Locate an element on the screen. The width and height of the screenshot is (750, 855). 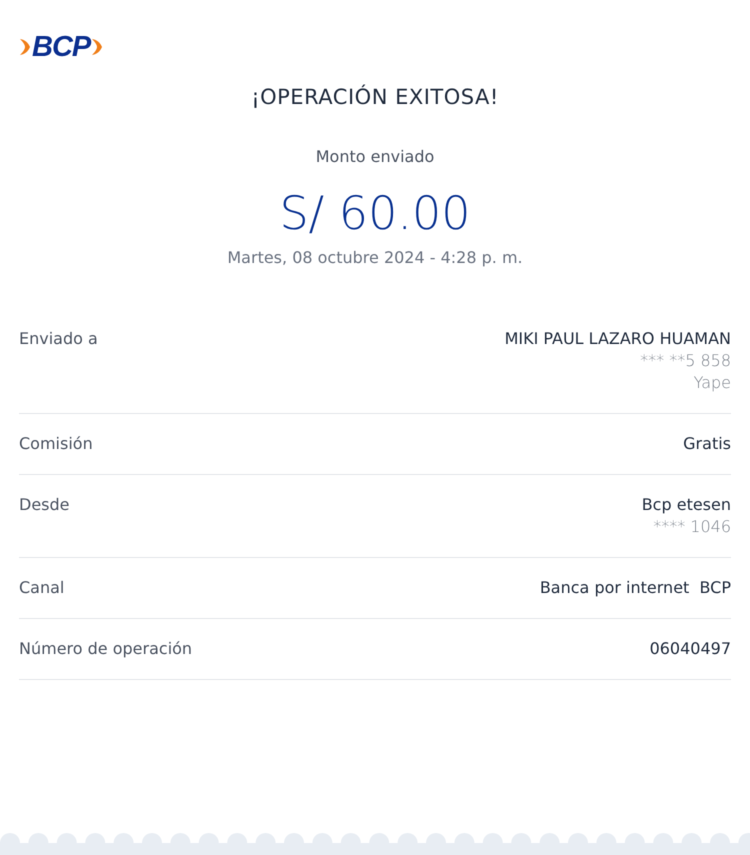
detail-value: Yape is located at coordinates (712, 382).